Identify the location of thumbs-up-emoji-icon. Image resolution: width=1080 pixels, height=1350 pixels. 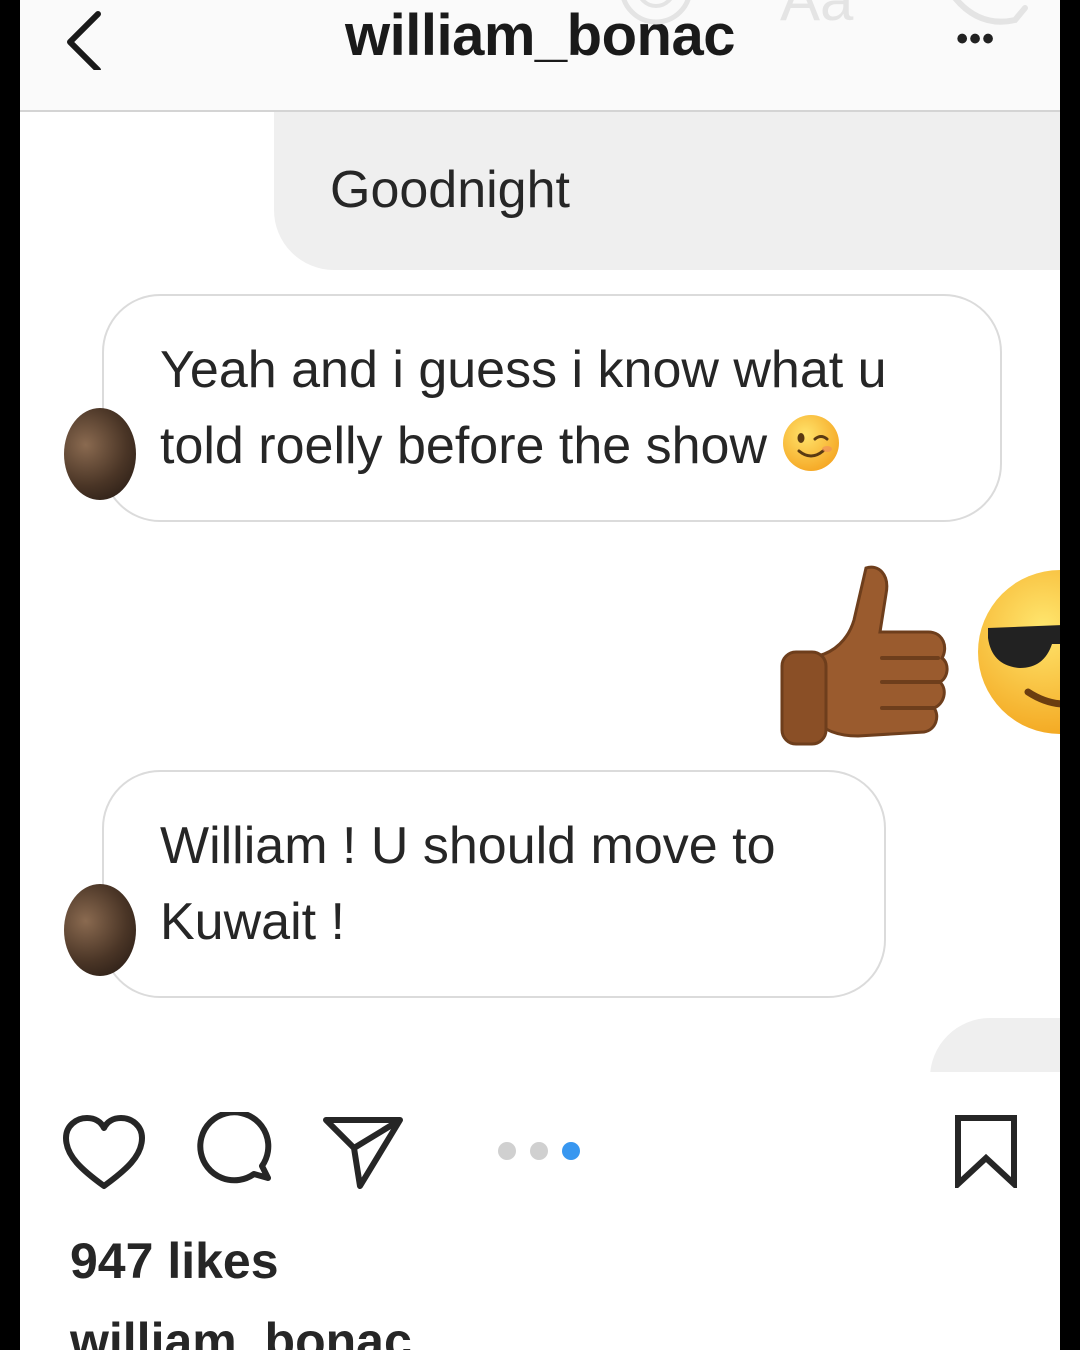
(864, 655).